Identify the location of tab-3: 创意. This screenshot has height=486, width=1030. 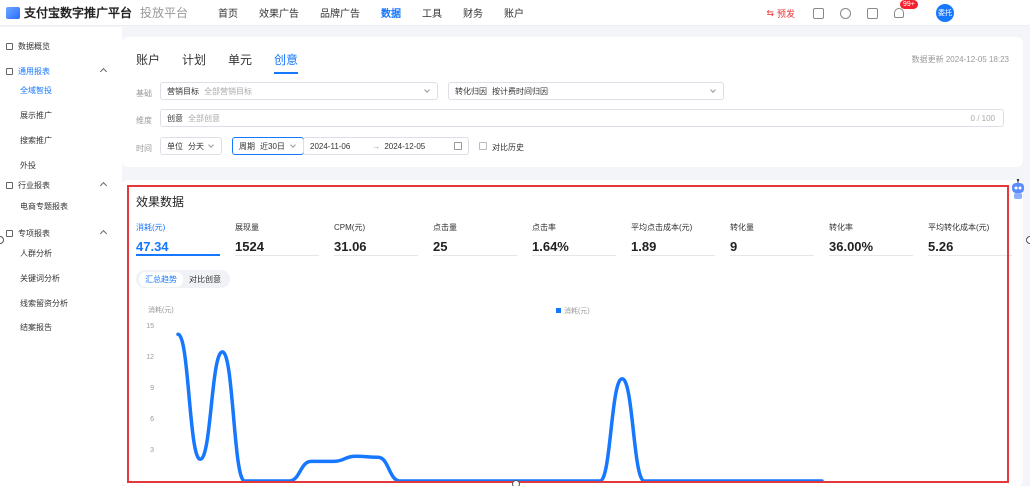
(286, 62).